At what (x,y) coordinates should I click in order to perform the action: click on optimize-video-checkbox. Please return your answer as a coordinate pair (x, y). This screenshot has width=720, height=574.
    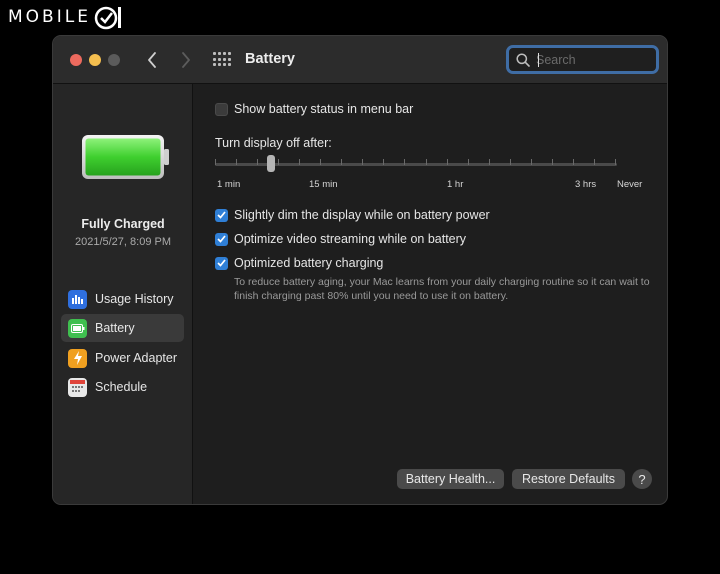
    Looking at the image, I should click on (221, 239).